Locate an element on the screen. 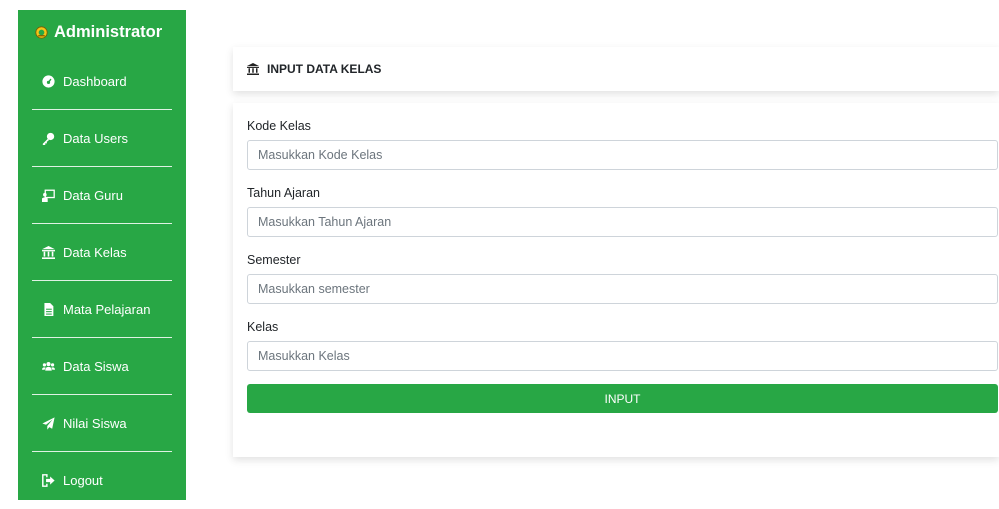  users-icon is located at coordinates (48, 366).